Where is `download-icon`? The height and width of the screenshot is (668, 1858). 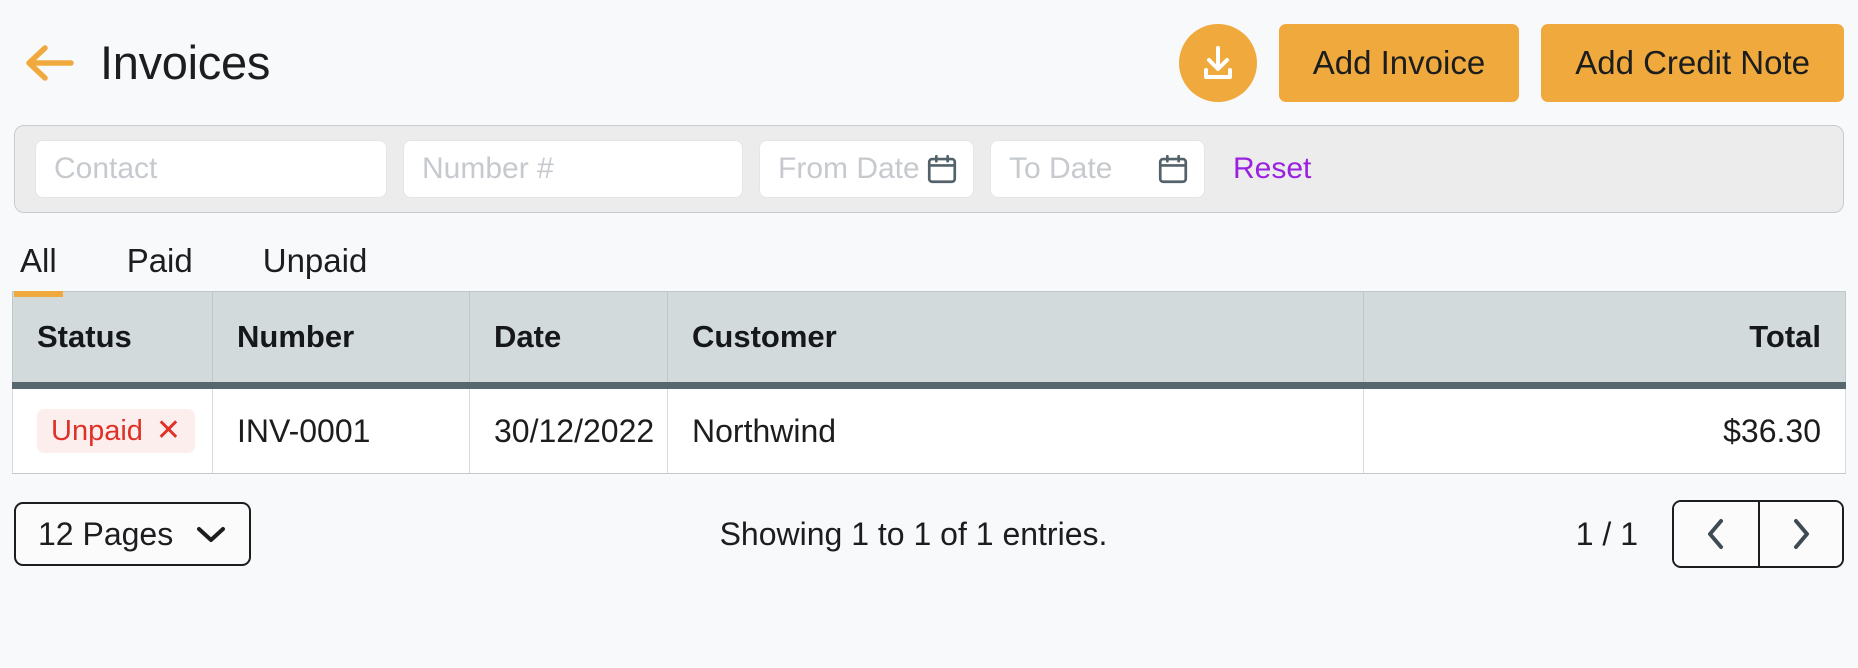 download-icon is located at coordinates (1217, 62).